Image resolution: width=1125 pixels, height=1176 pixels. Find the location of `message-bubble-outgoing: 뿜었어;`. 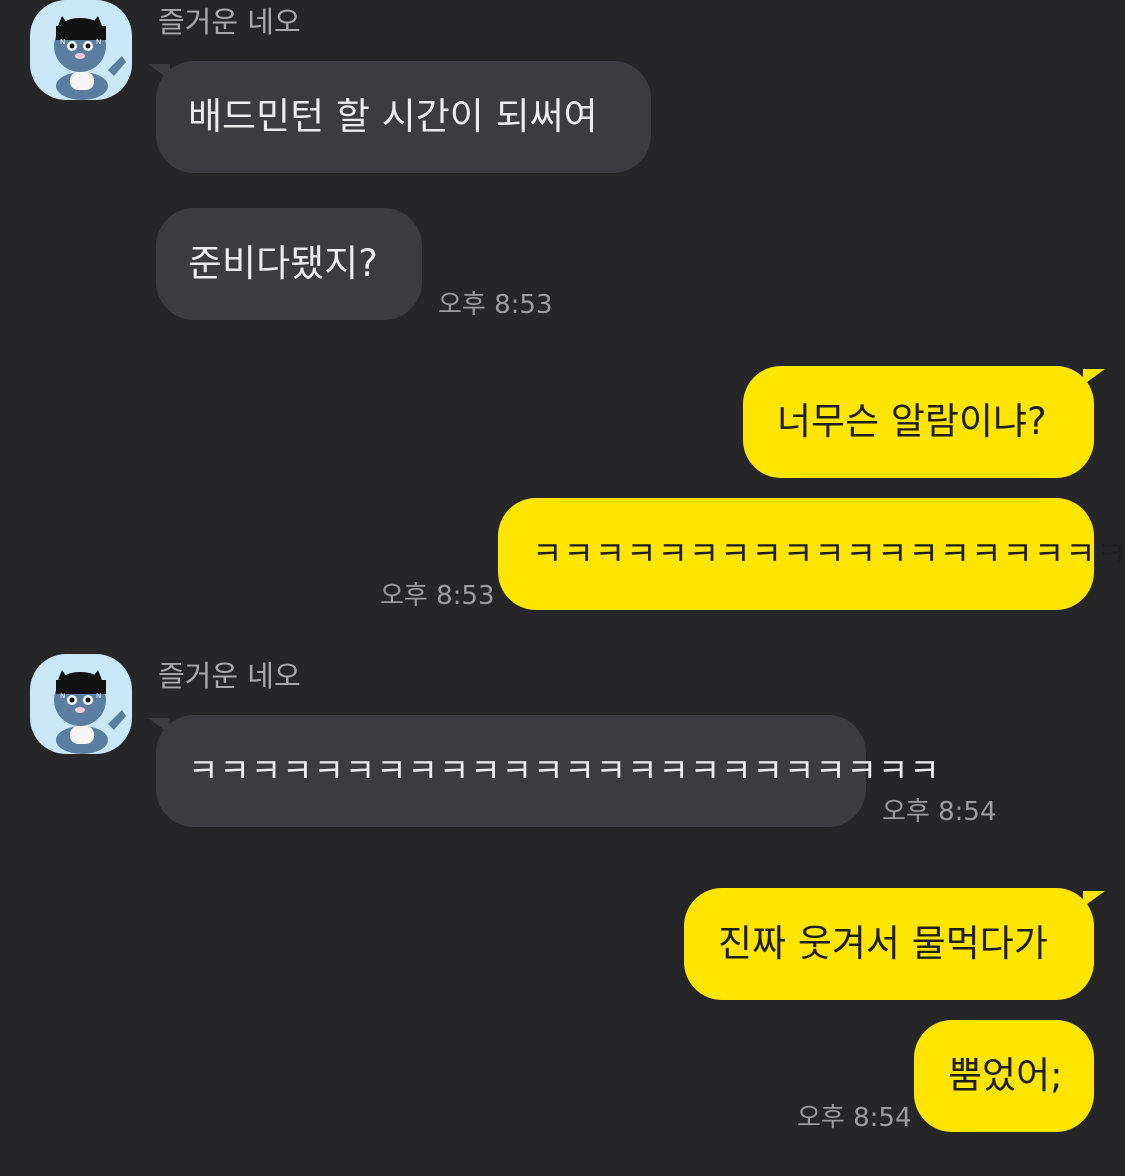

message-bubble-outgoing: 뿜었어; is located at coordinates (1004, 1076).